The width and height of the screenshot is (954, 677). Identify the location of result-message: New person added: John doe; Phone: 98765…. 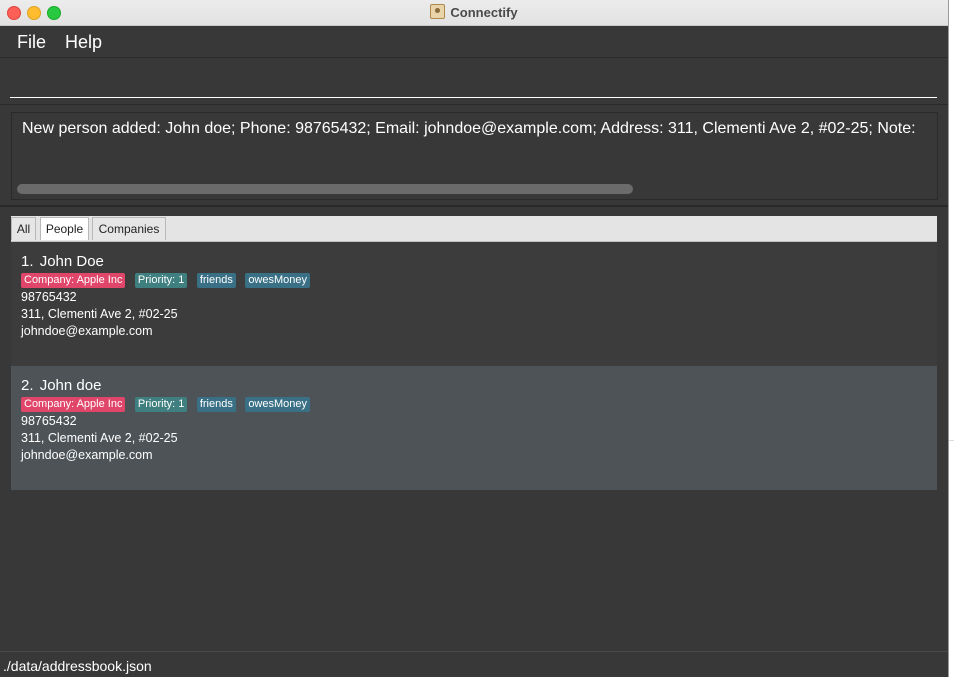
(469, 128).